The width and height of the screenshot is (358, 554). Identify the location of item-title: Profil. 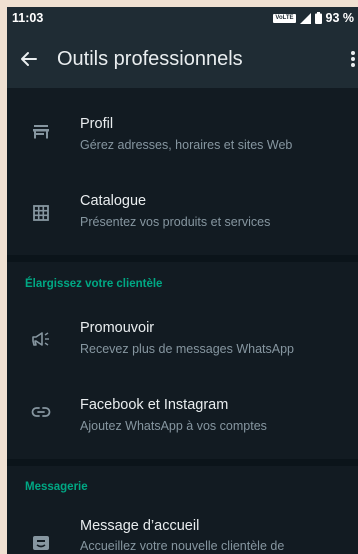
(97, 124).